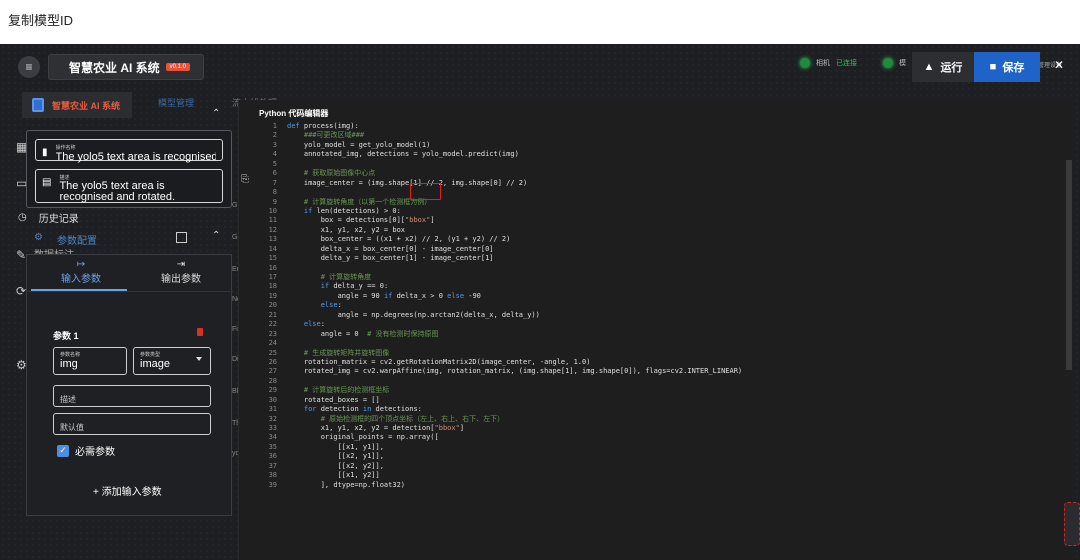  What do you see at coordinates (1059, 65) in the screenshot?
I see `close-icon: ✕` at bounding box center [1059, 65].